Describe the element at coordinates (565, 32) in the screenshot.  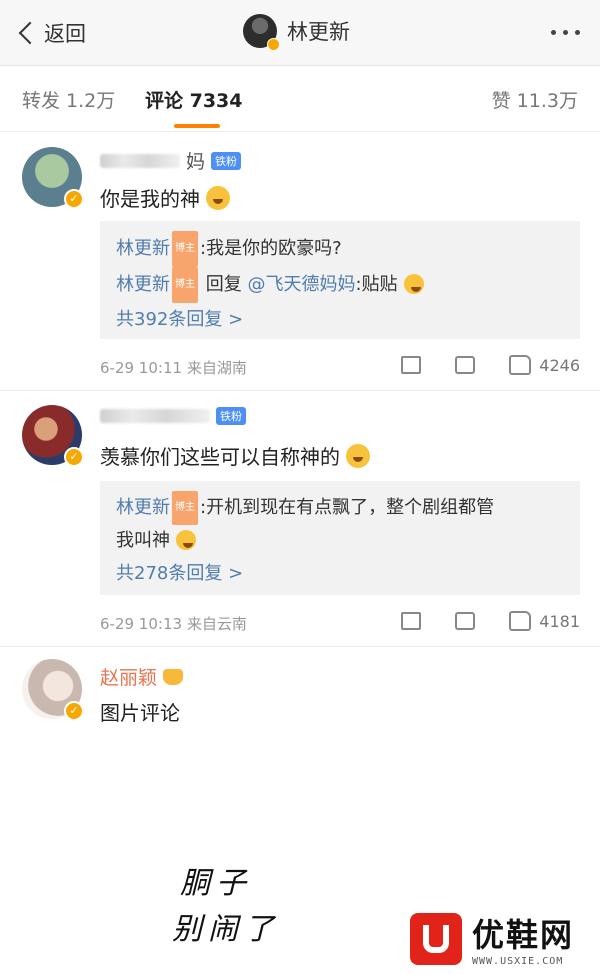
I see `more-options-icon` at that location.